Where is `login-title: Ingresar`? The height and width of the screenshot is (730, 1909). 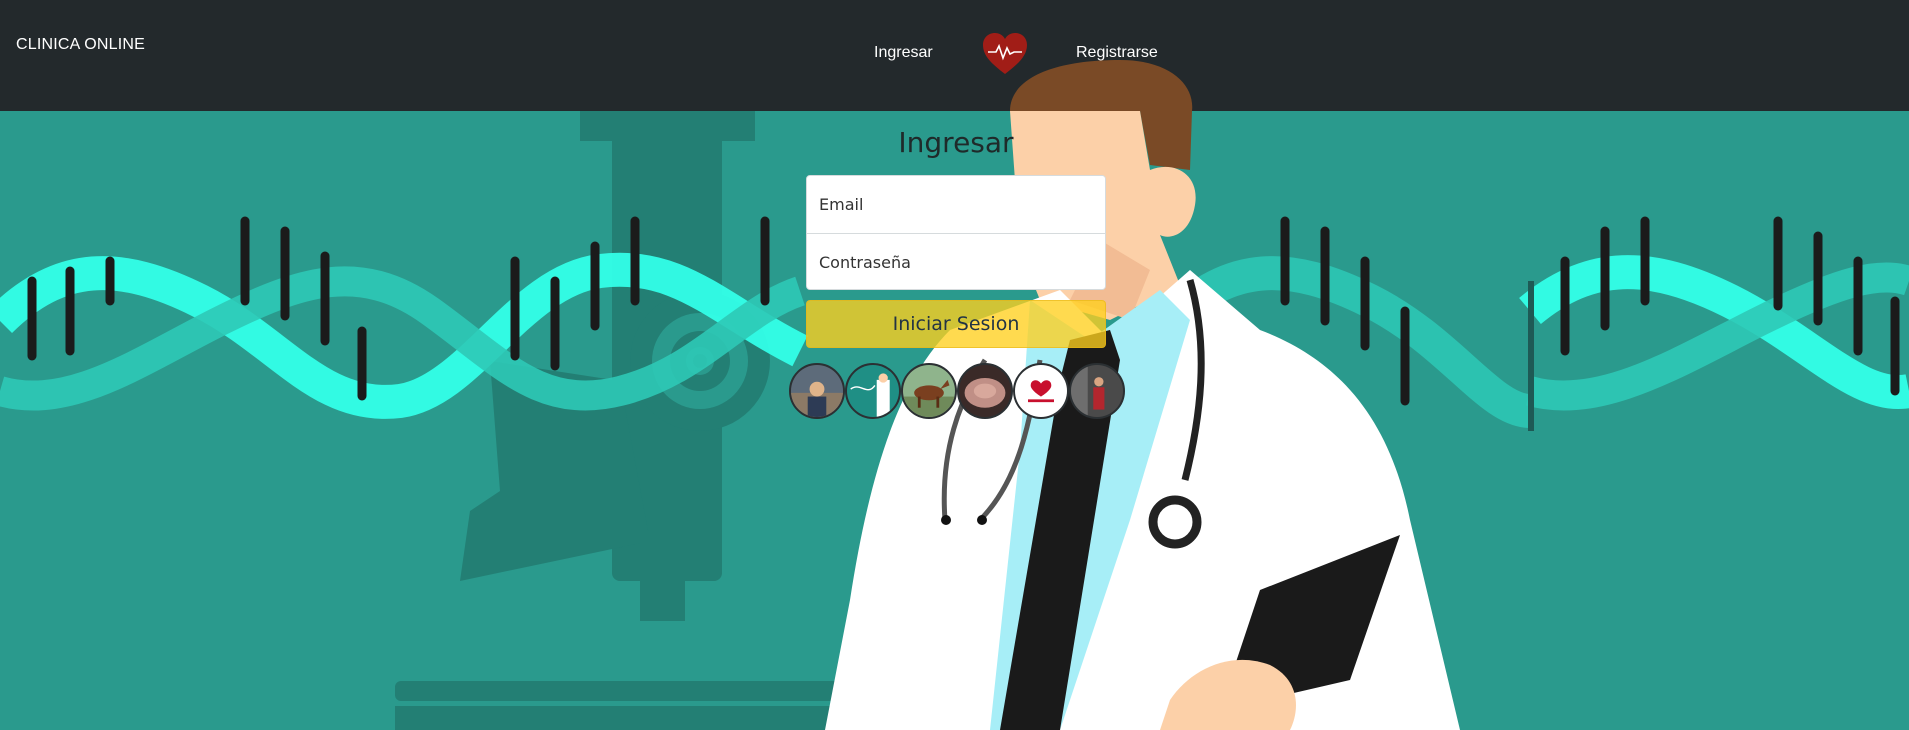
login-title: Ingresar is located at coordinates (956, 142).